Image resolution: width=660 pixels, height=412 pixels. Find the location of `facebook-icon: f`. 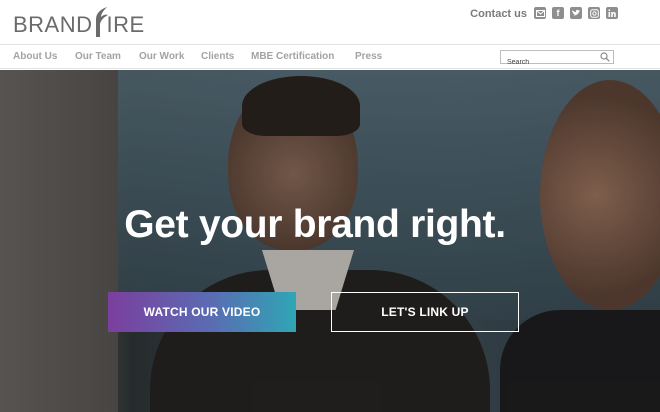

facebook-icon: f is located at coordinates (558, 13).